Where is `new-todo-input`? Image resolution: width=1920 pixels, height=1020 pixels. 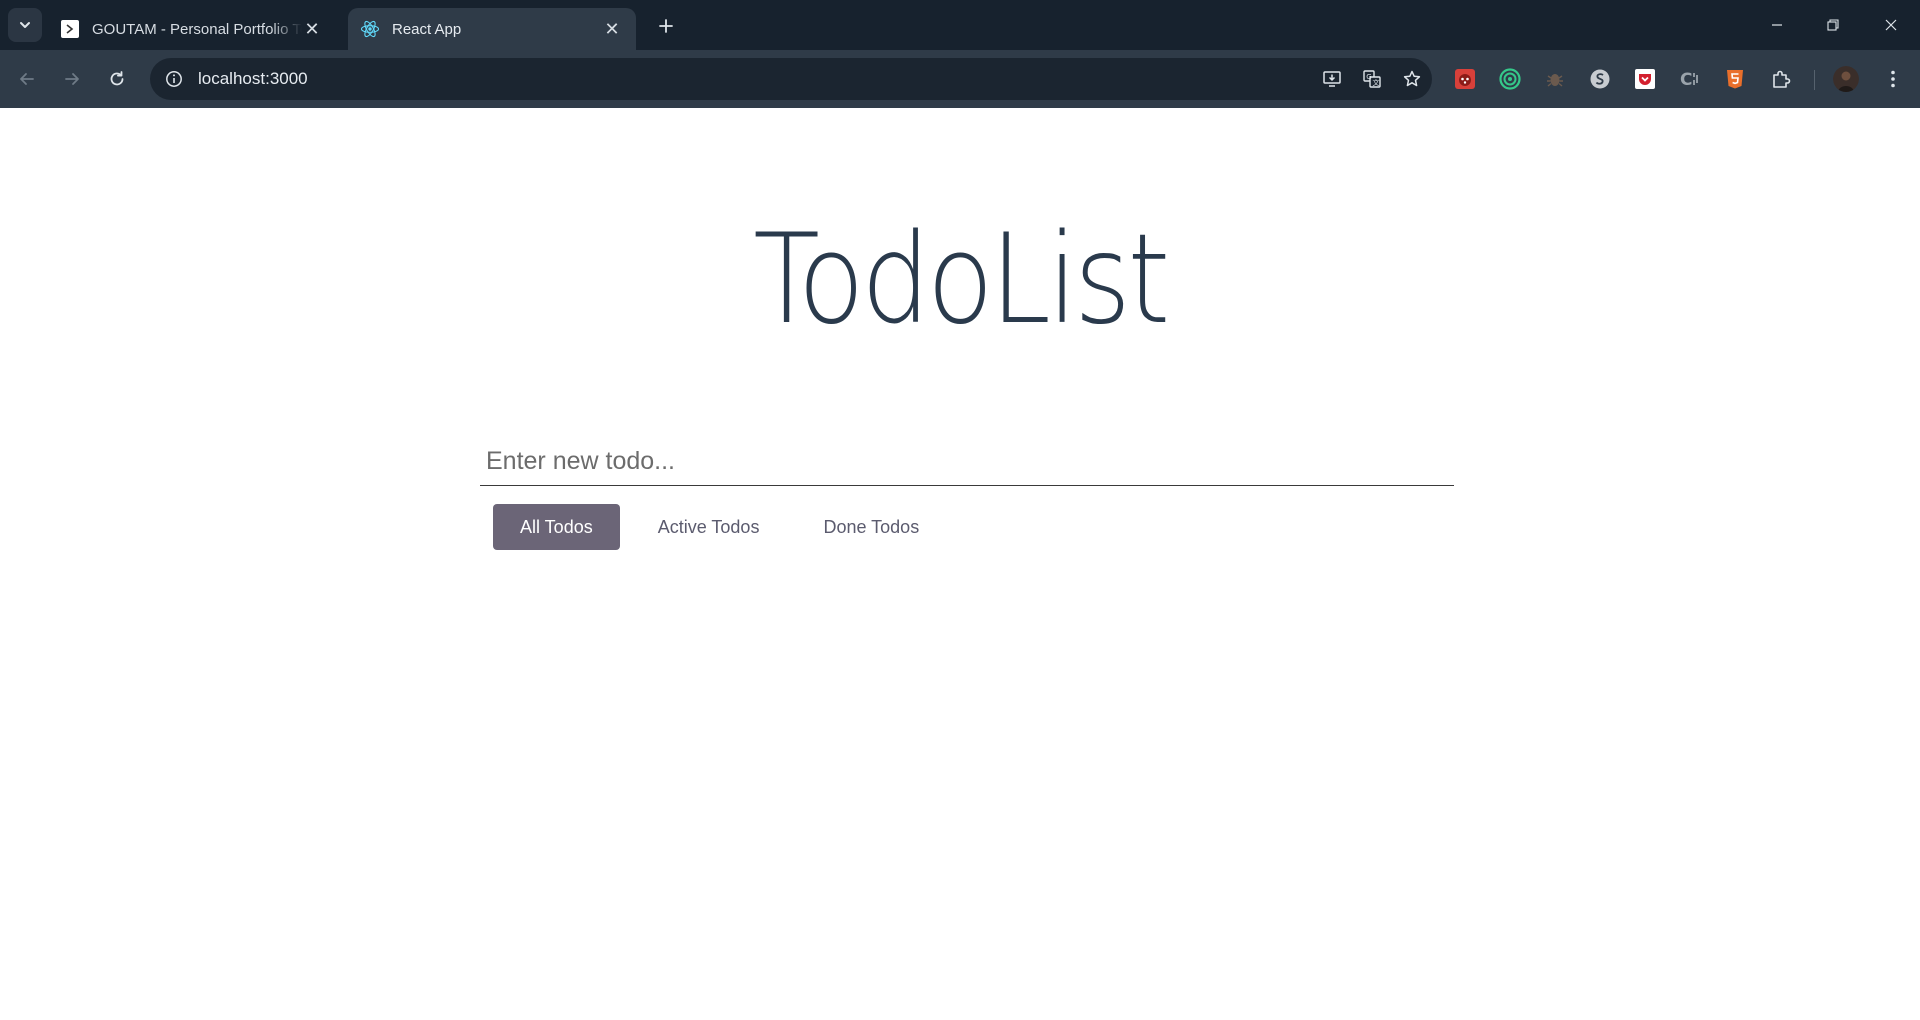 new-todo-input is located at coordinates (967, 462).